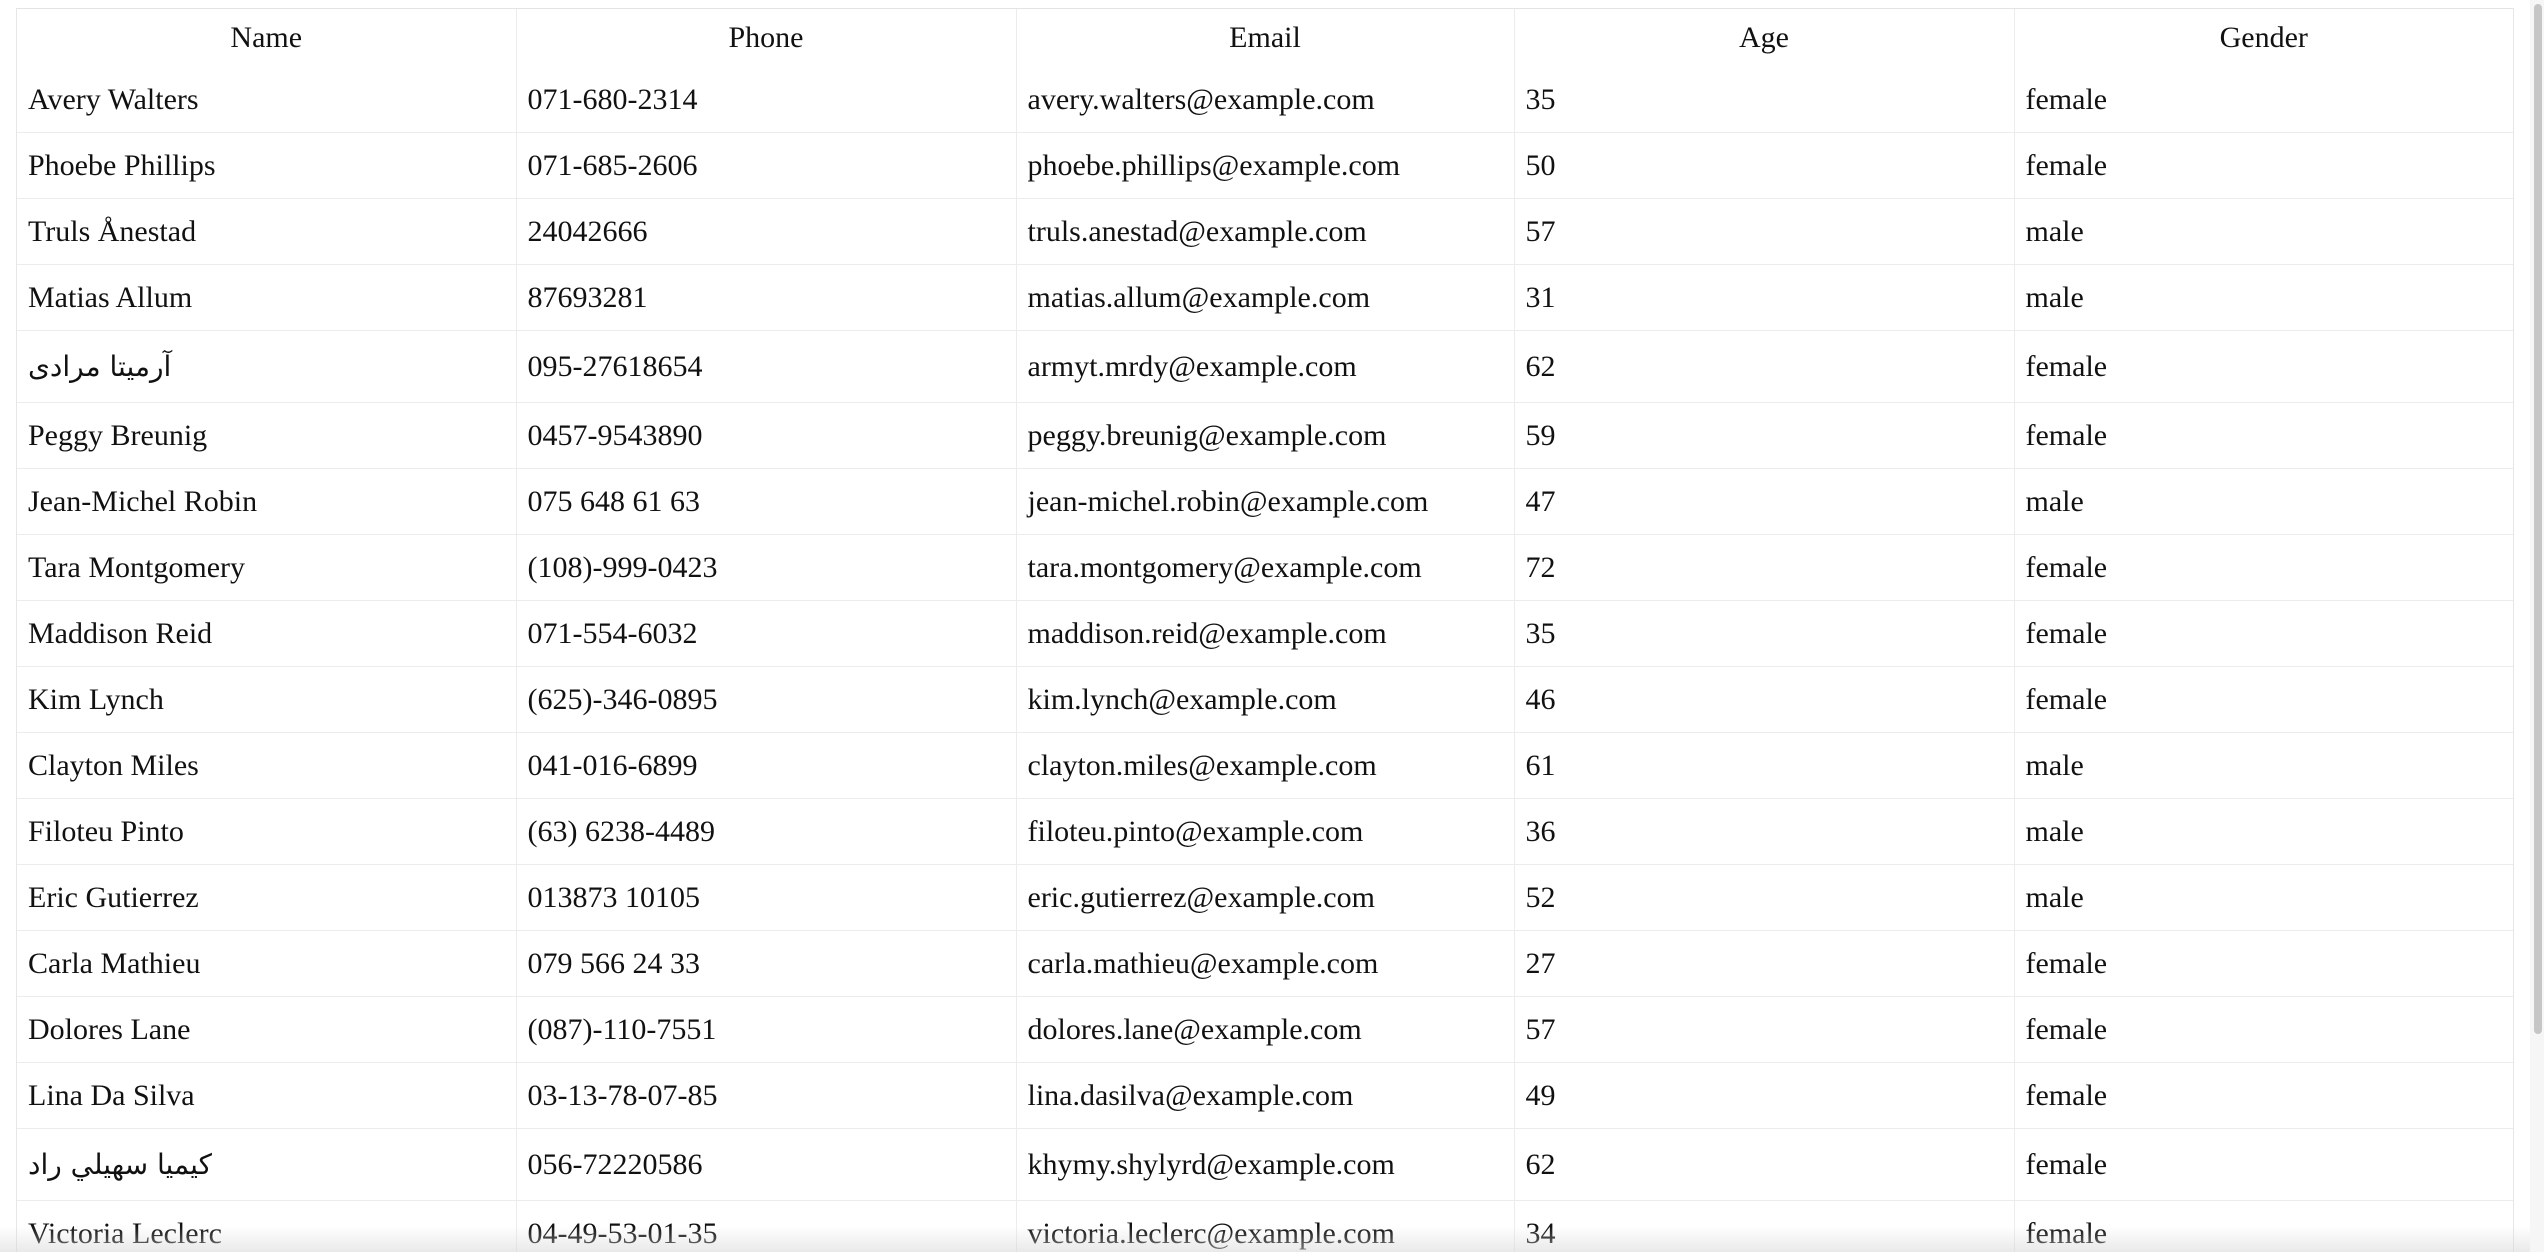 The height and width of the screenshot is (1252, 2544). I want to click on cell-email: tara.montgomery@example.com, so click(1264, 567).